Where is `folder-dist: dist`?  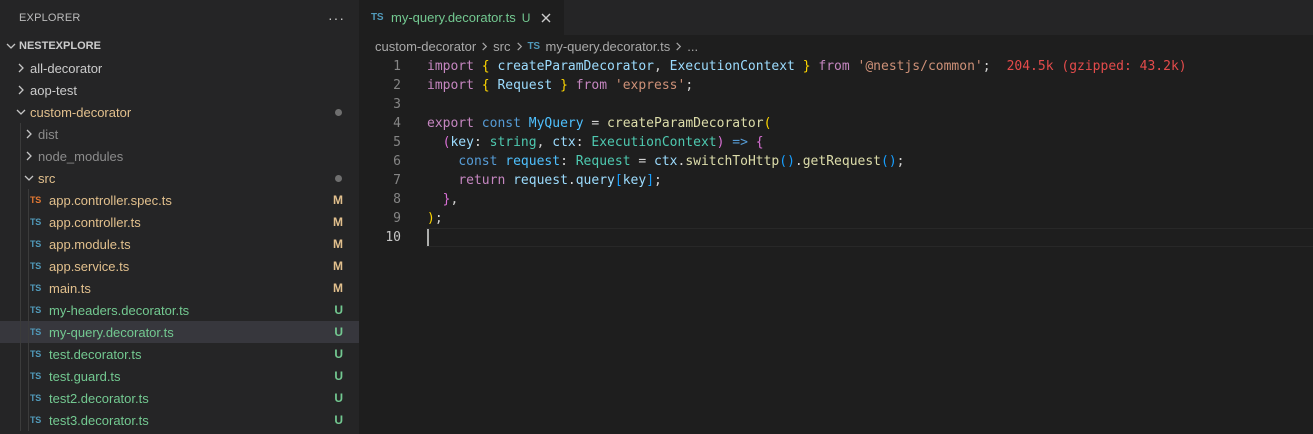
folder-dist: dist is located at coordinates (179, 134).